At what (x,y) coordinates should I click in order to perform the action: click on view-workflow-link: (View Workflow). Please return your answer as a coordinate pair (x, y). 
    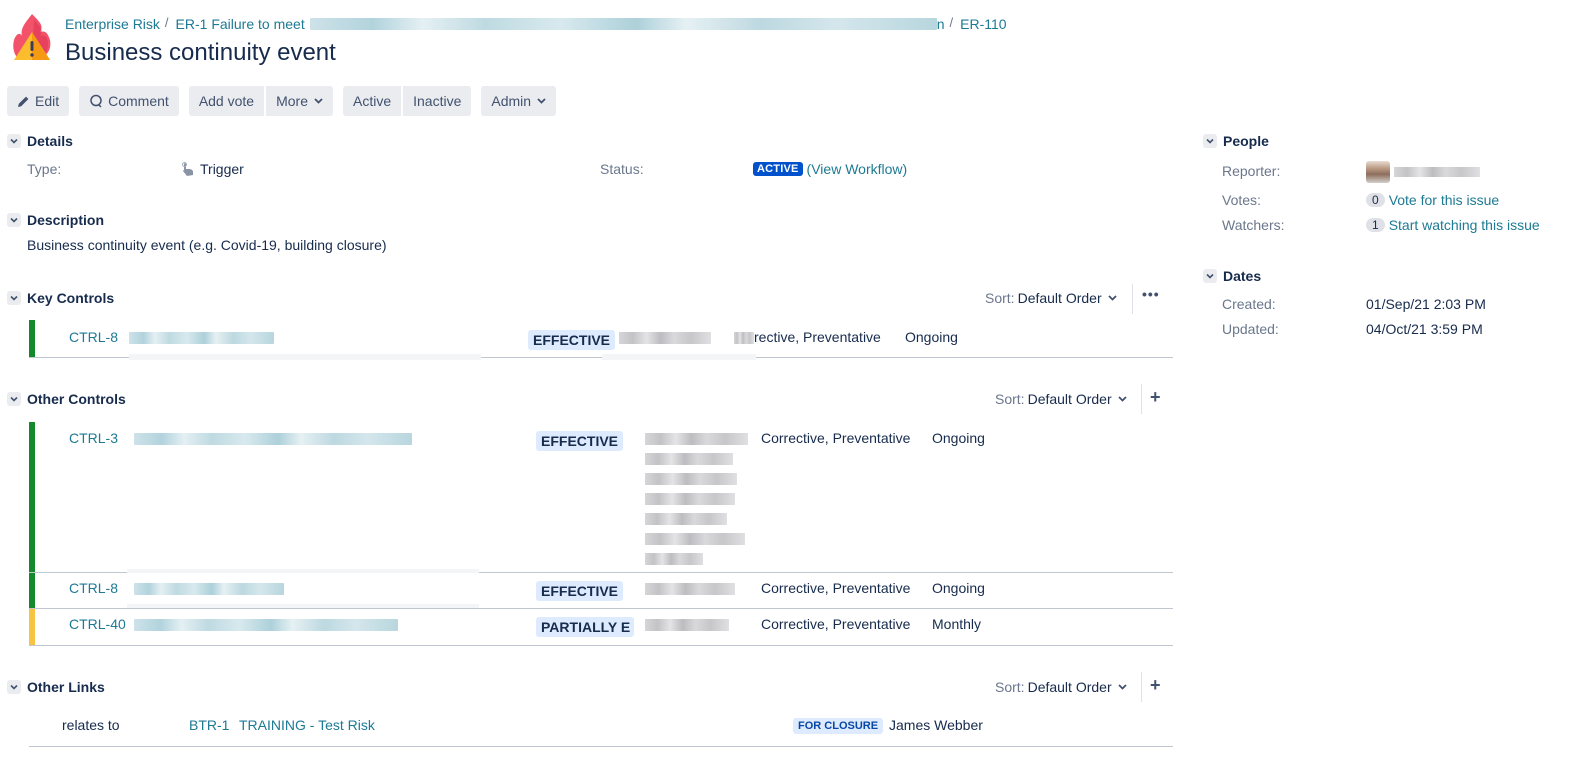
    Looking at the image, I should click on (857, 169).